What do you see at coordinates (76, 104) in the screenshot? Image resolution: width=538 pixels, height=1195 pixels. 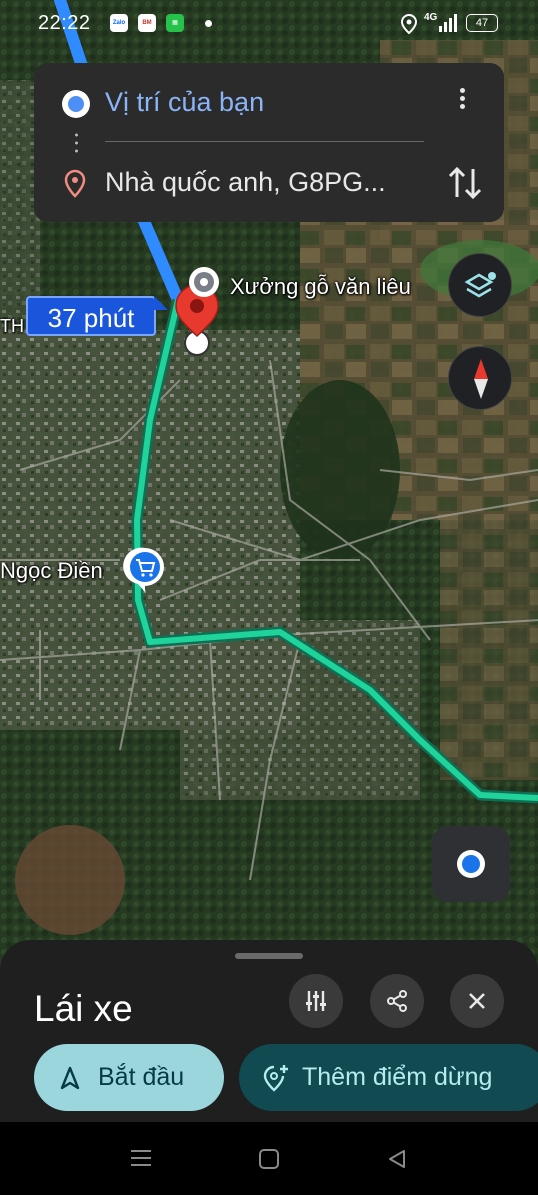 I see `current-location-dot-icon` at bounding box center [76, 104].